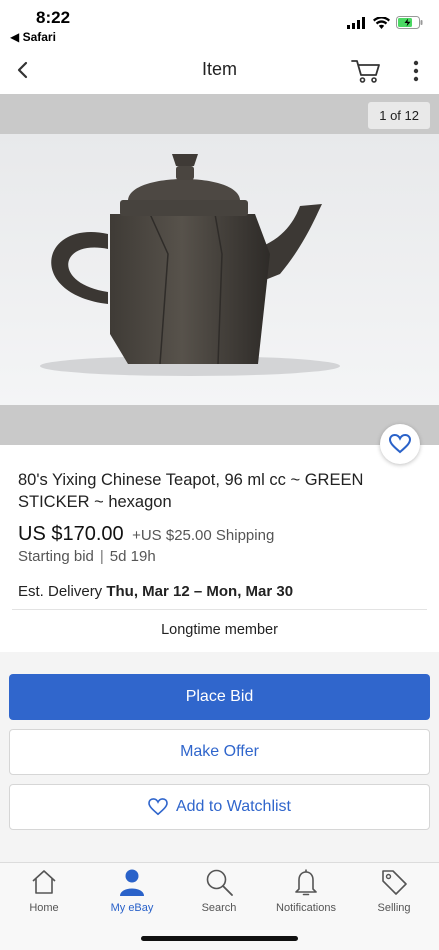 This screenshot has width=439, height=950. I want to click on search-icon, so click(219, 882).